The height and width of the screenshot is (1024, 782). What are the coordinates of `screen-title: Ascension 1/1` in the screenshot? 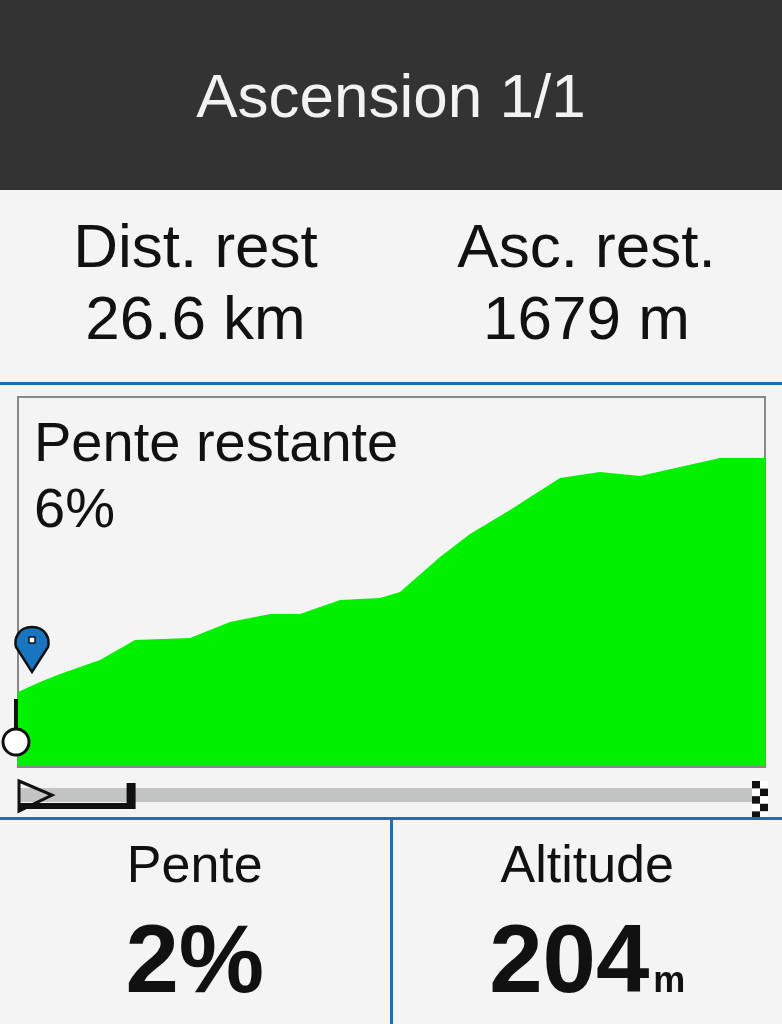 It's located at (391, 95).